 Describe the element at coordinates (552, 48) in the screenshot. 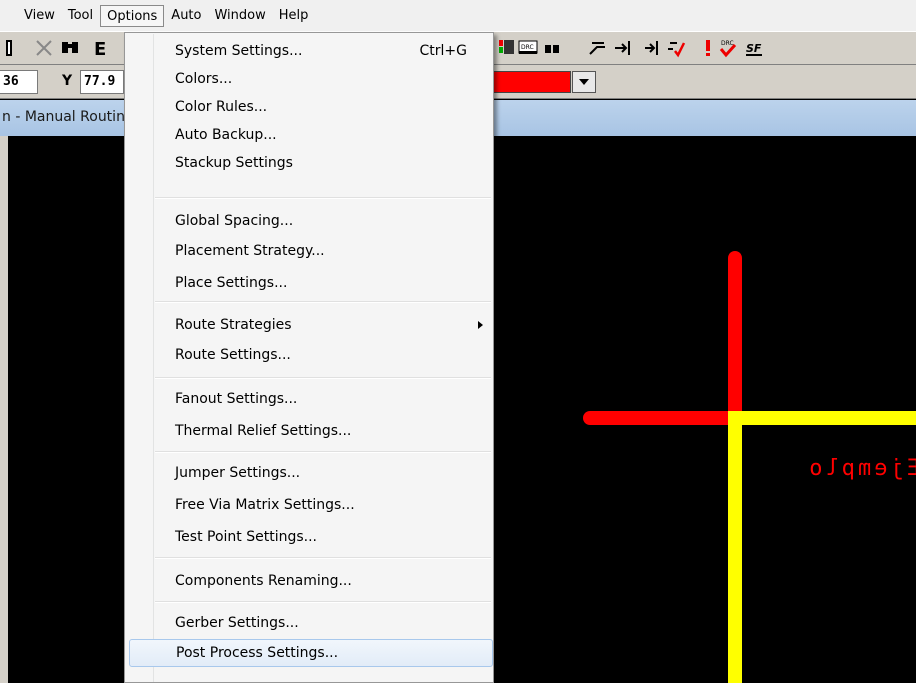

I see `bus-icon` at that location.